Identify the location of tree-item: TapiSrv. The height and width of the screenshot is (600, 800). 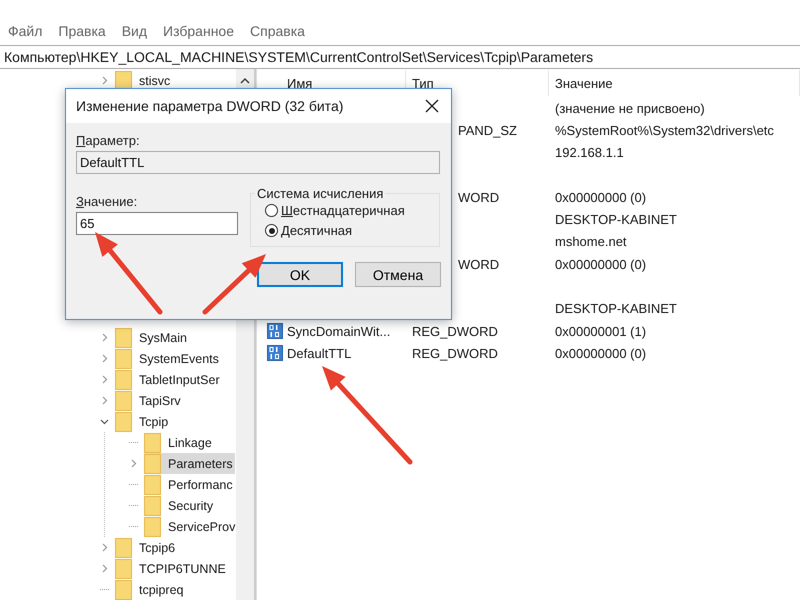
(149, 400).